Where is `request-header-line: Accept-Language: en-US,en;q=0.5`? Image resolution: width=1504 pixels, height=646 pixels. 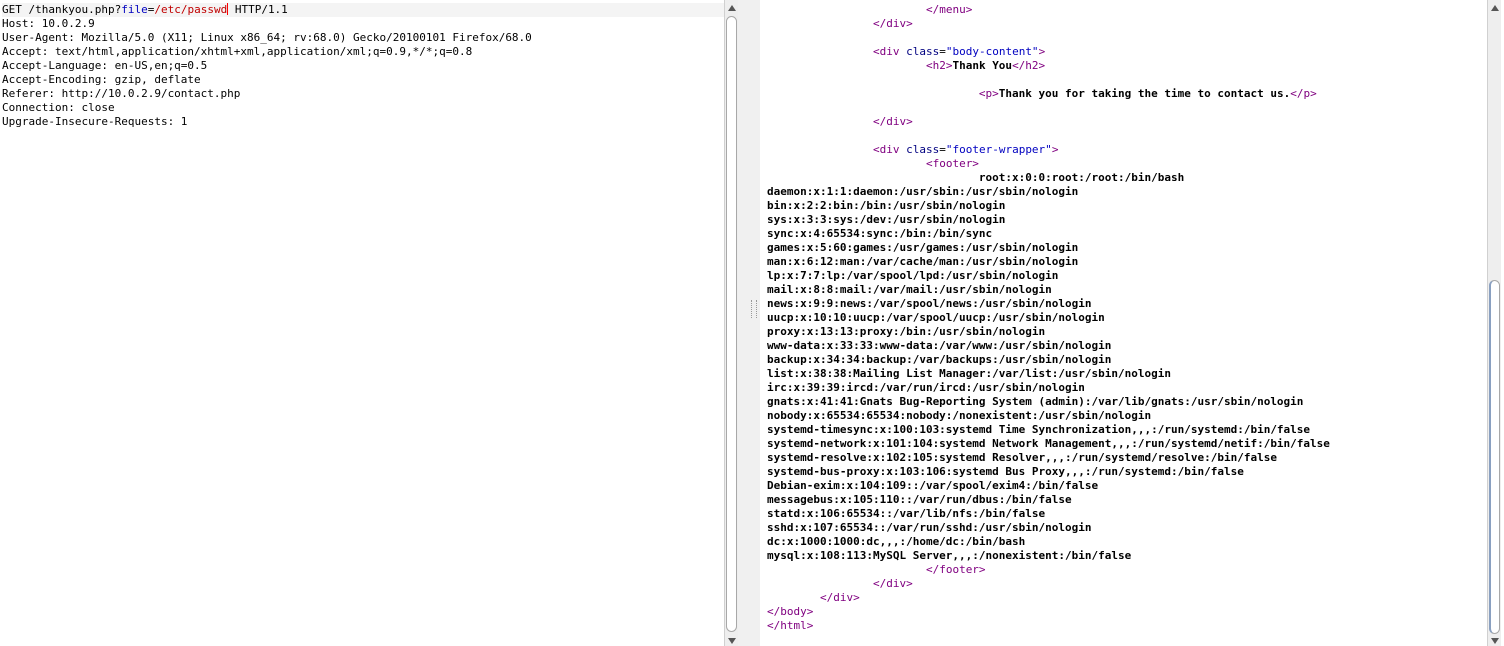 request-header-line: Accept-Language: en-US,en;q=0.5 is located at coordinates (105, 65).